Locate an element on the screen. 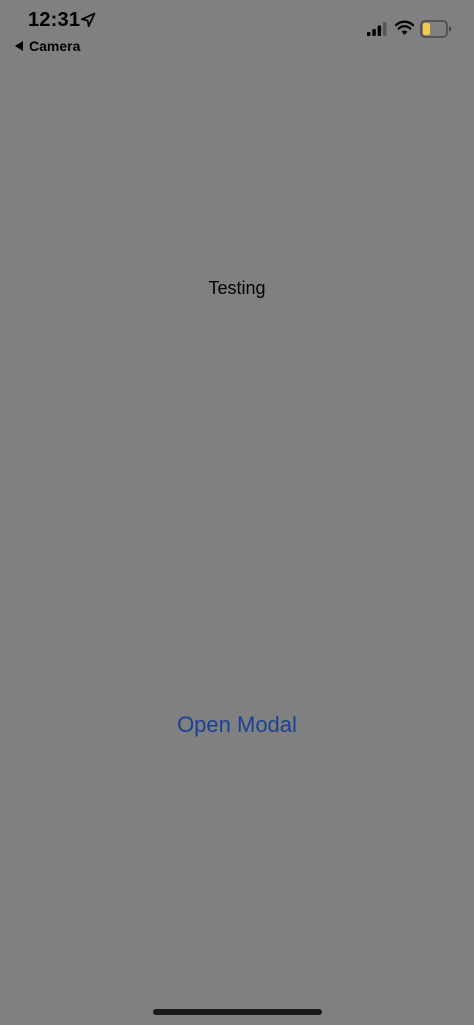 The width and height of the screenshot is (474, 1025). status-time: 12:31 is located at coordinates (54, 20).